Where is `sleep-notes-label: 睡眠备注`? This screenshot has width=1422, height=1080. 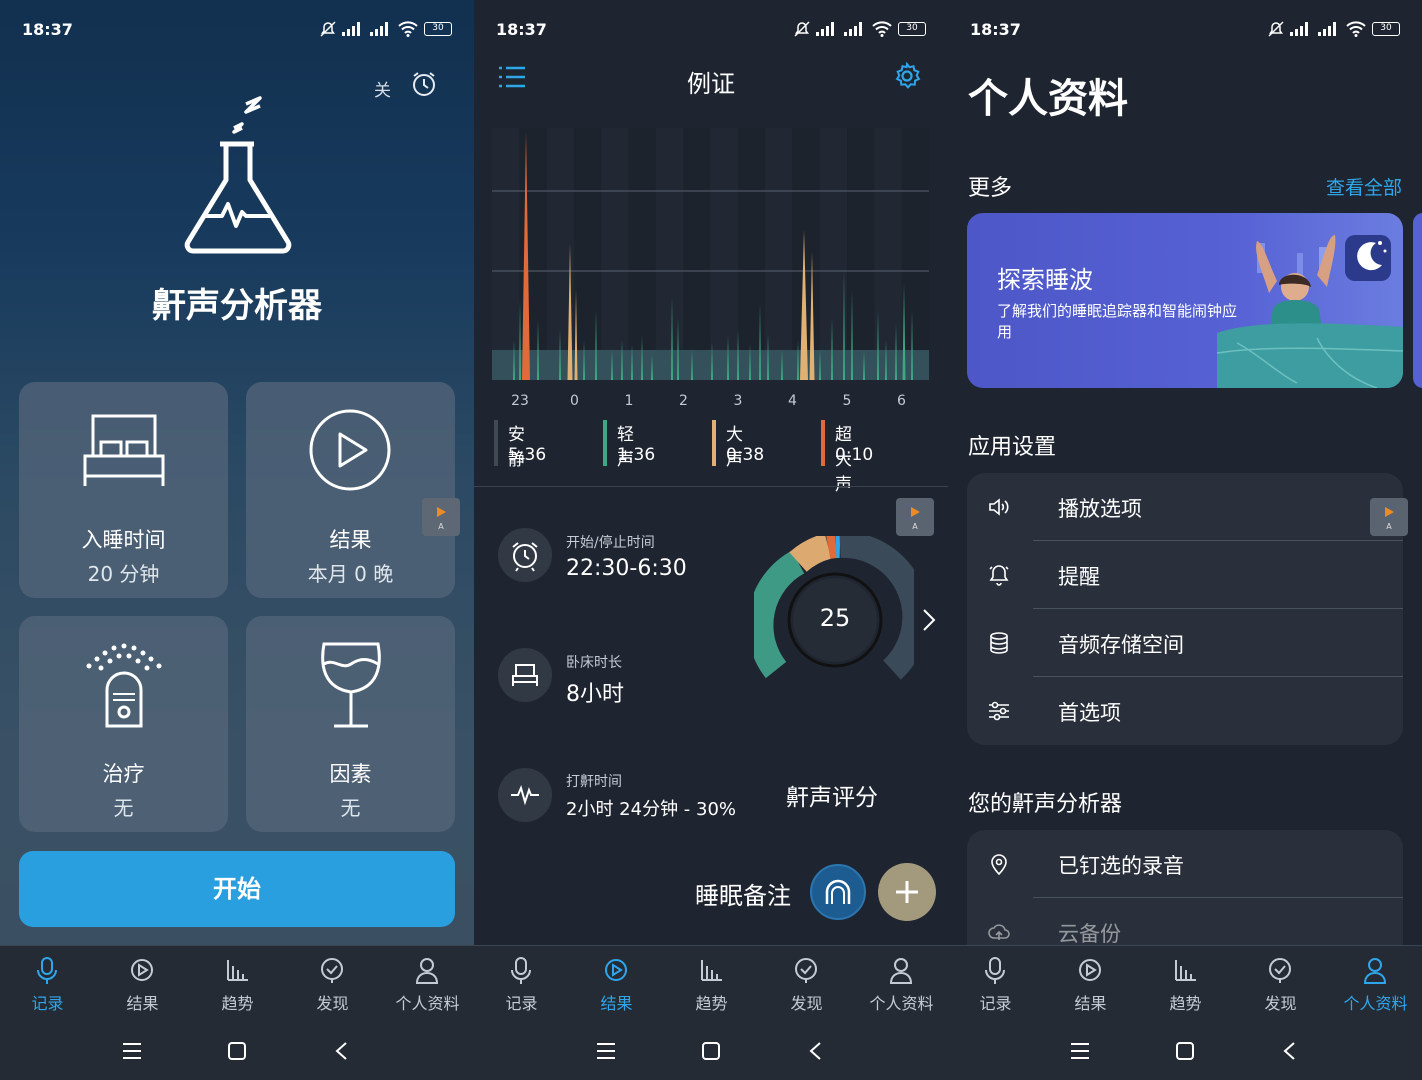
sleep-notes-label: 睡眠备注 is located at coordinates (743, 896).